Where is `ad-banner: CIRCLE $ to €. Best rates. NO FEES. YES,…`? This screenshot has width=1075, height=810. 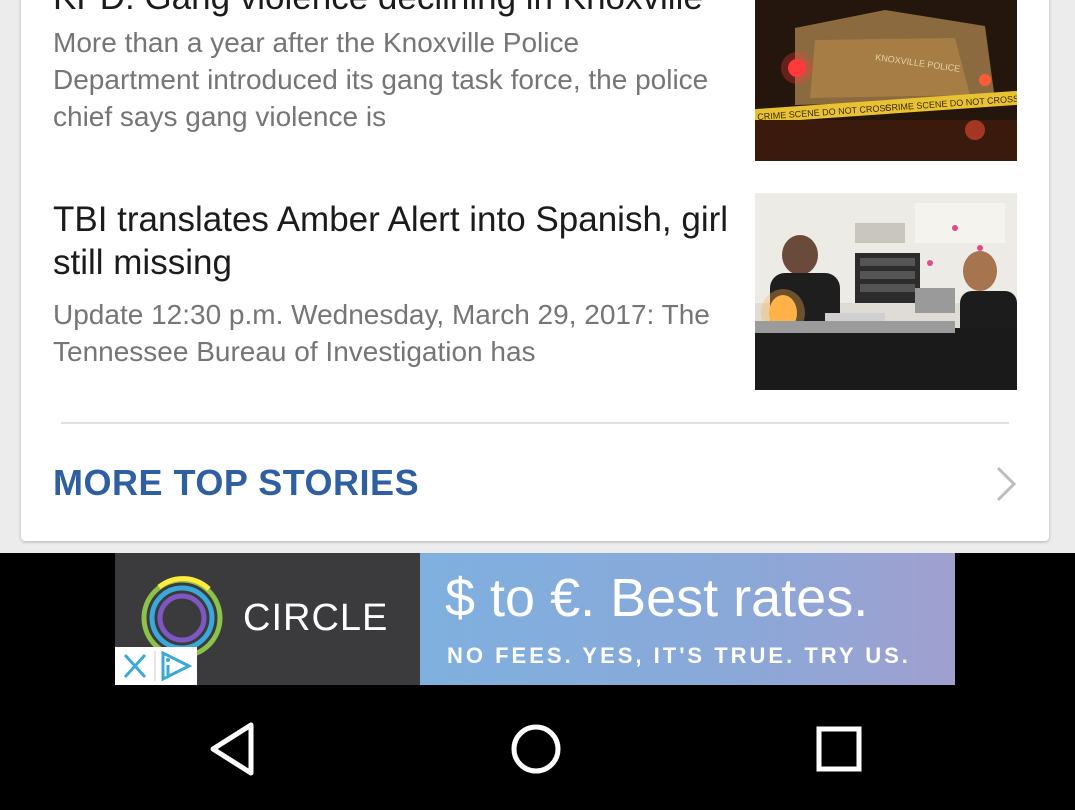
ad-banner: CIRCLE $ to €. Best rates. NO FEES. YES,… is located at coordinates (535, 619).